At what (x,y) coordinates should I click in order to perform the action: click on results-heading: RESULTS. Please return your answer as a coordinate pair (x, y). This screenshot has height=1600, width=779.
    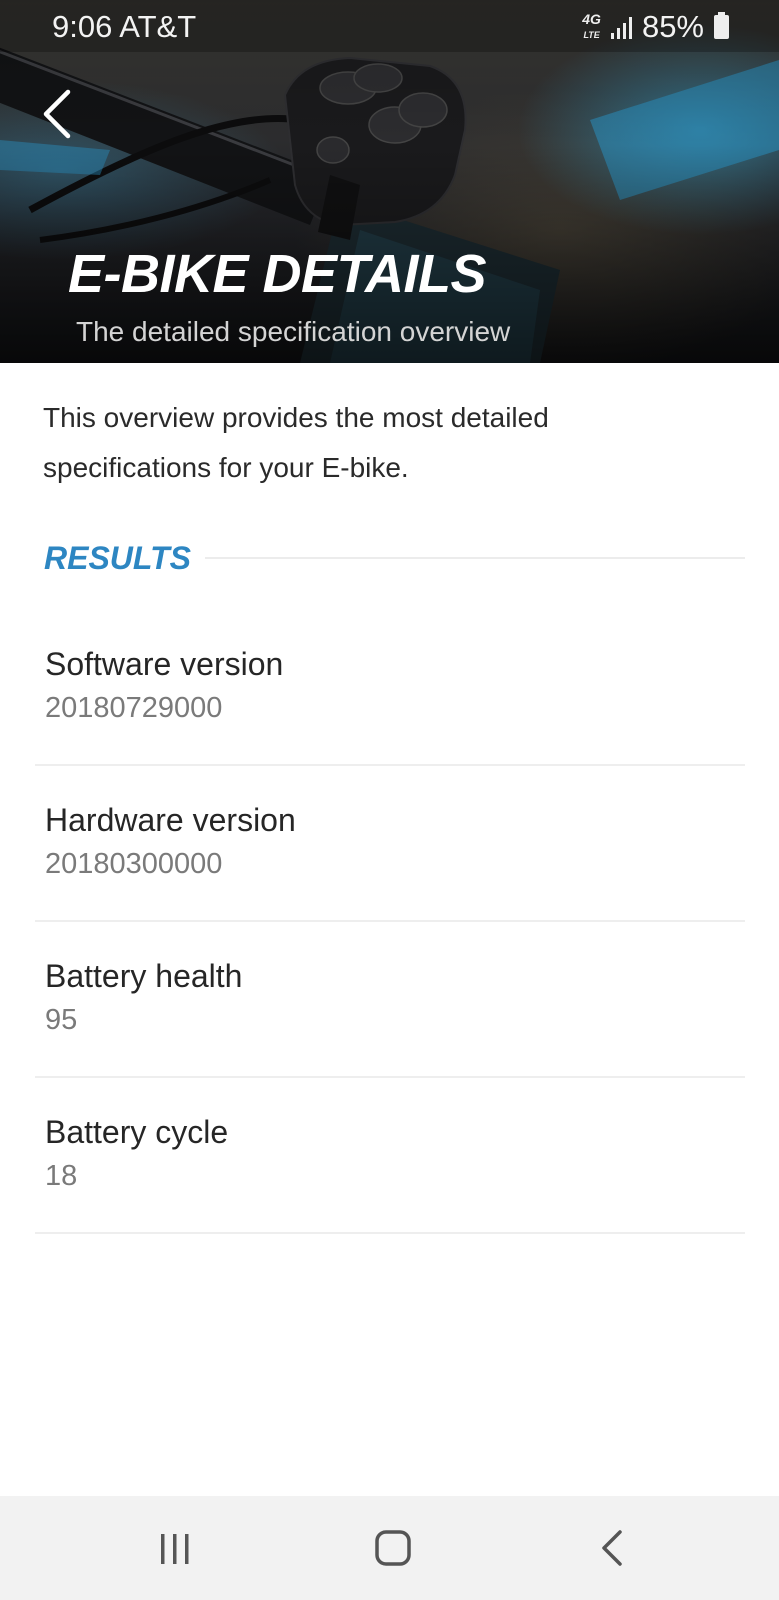
    Looking at the image, I should click on (117, 558).